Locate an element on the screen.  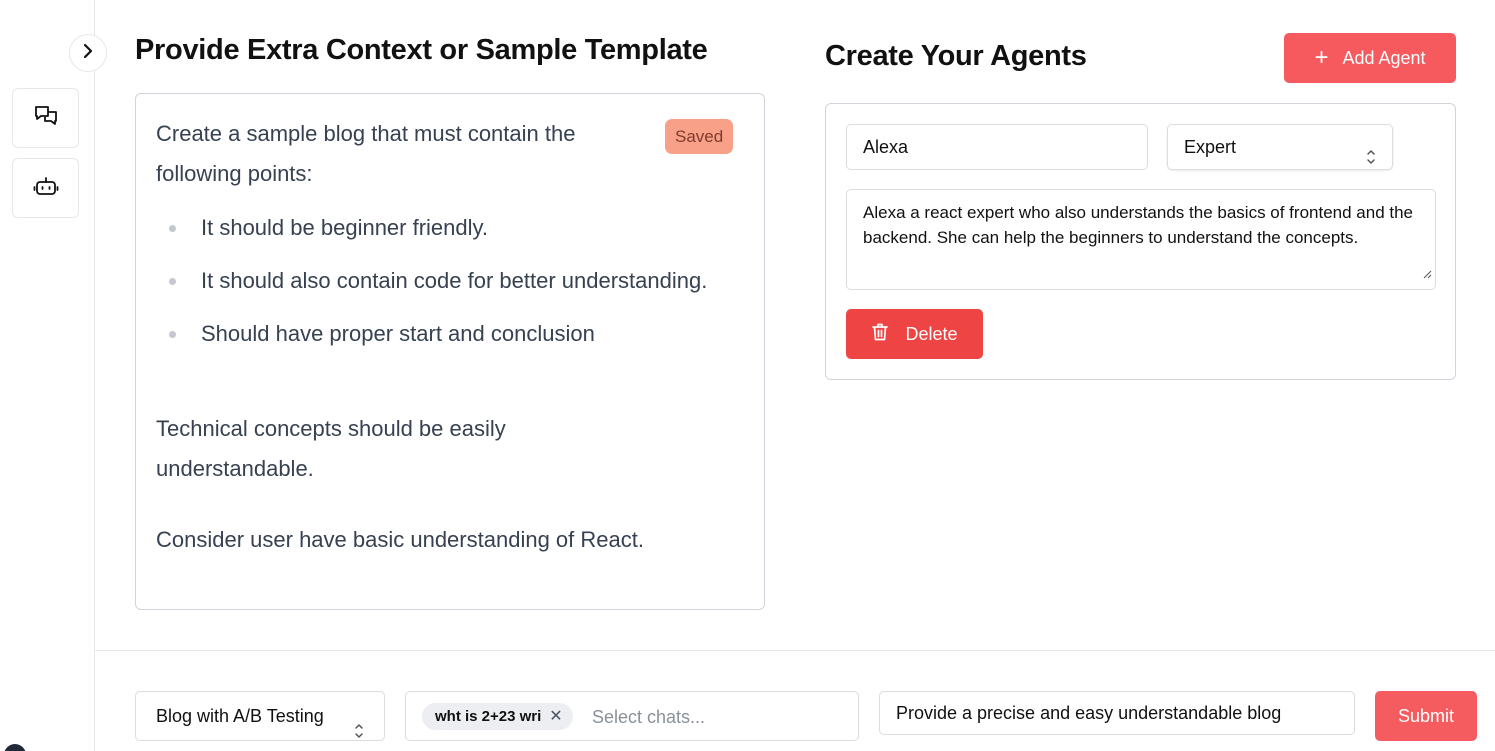
submit-button: Submit is located at coordinates (1426, 716).